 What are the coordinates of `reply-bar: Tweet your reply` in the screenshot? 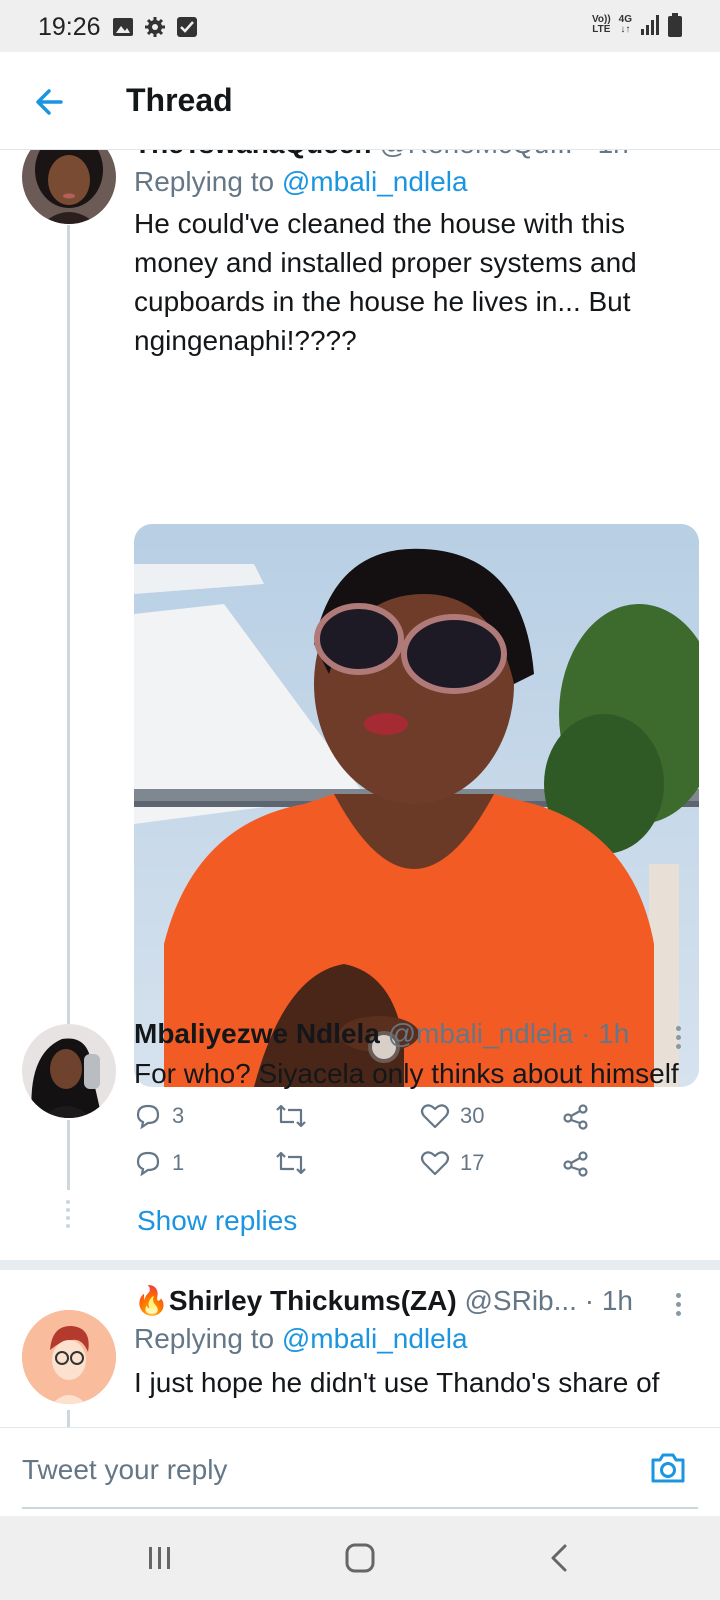 It's located at (360, 1471).